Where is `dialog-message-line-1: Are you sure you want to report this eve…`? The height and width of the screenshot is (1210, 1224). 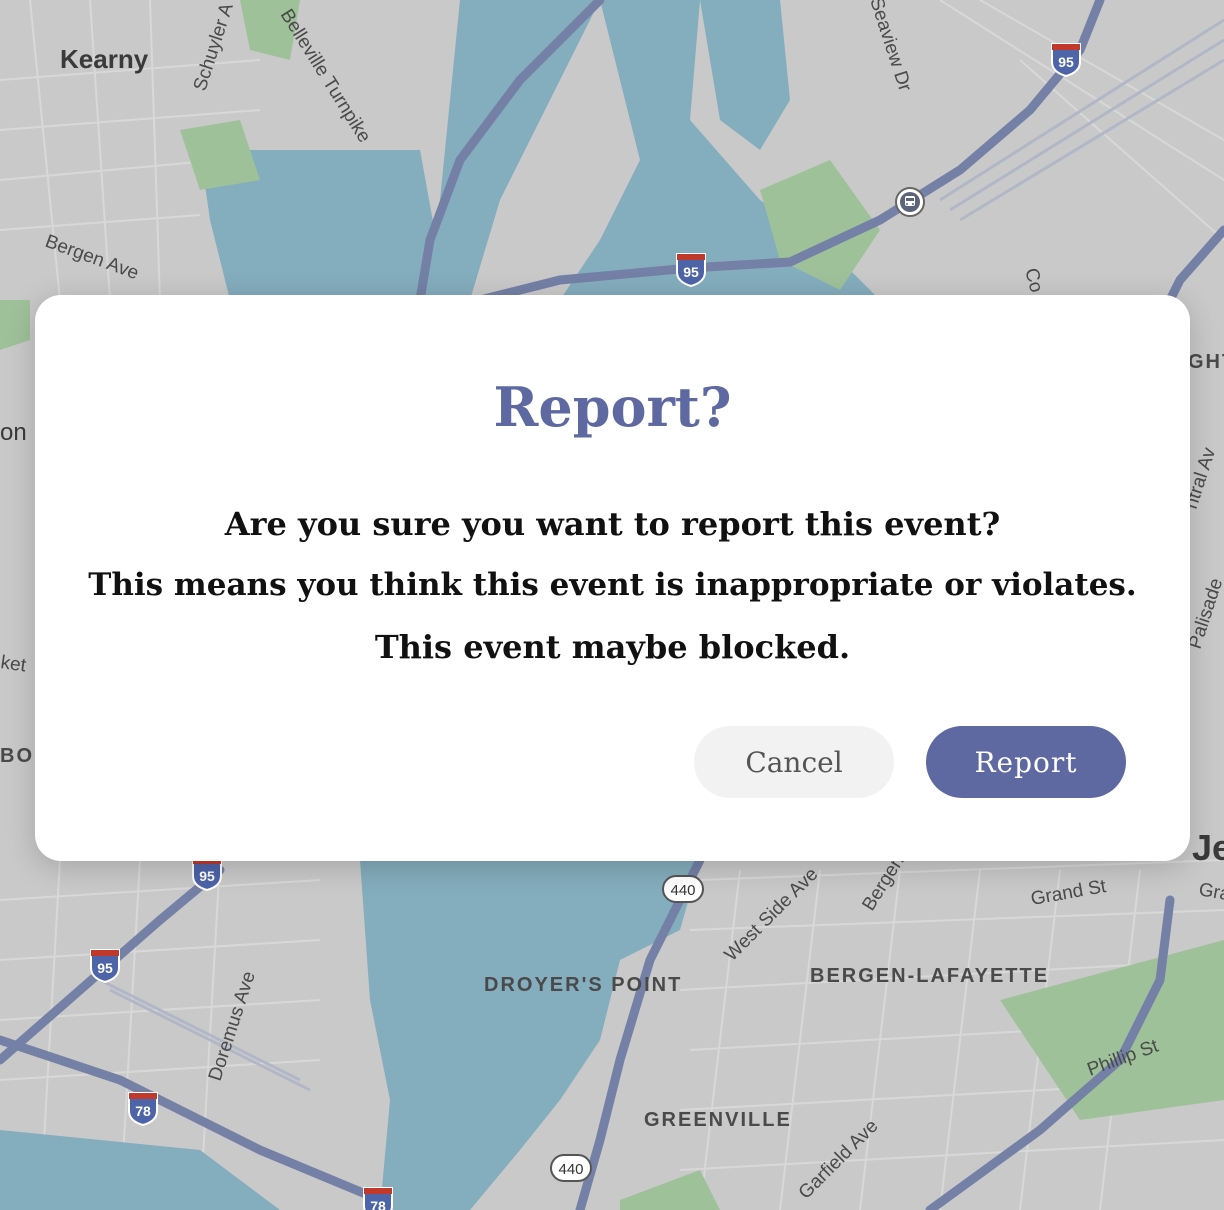 dialog-message-line-1: Are you sure you want to report this eve… is located at coordinates (612, 524).